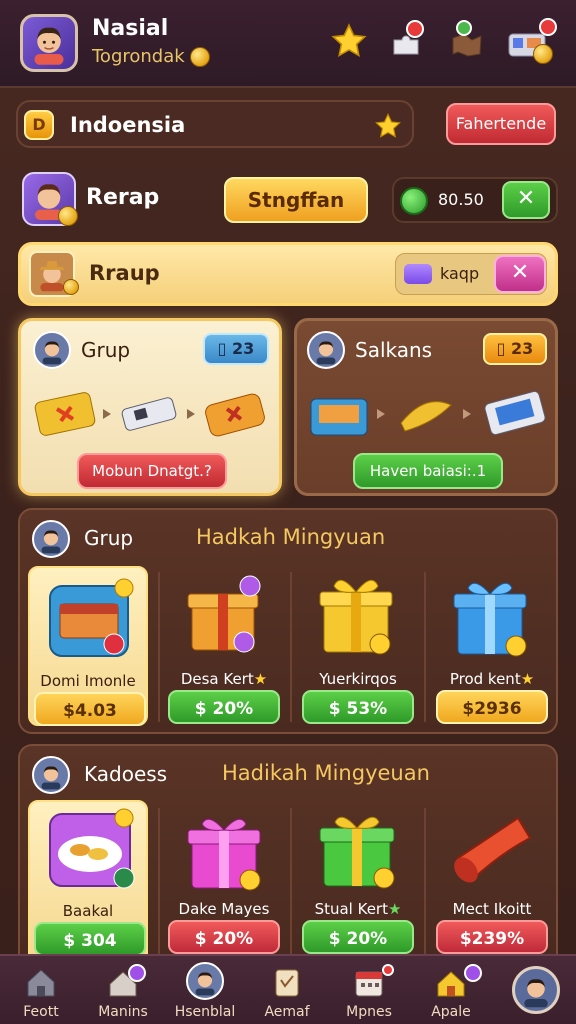 The width and height of the screenshot is (576, 1024). Describe the element at coordinates (88, 880) in the screenshot. I see `gift-item: Baakal $ 304` at that location.